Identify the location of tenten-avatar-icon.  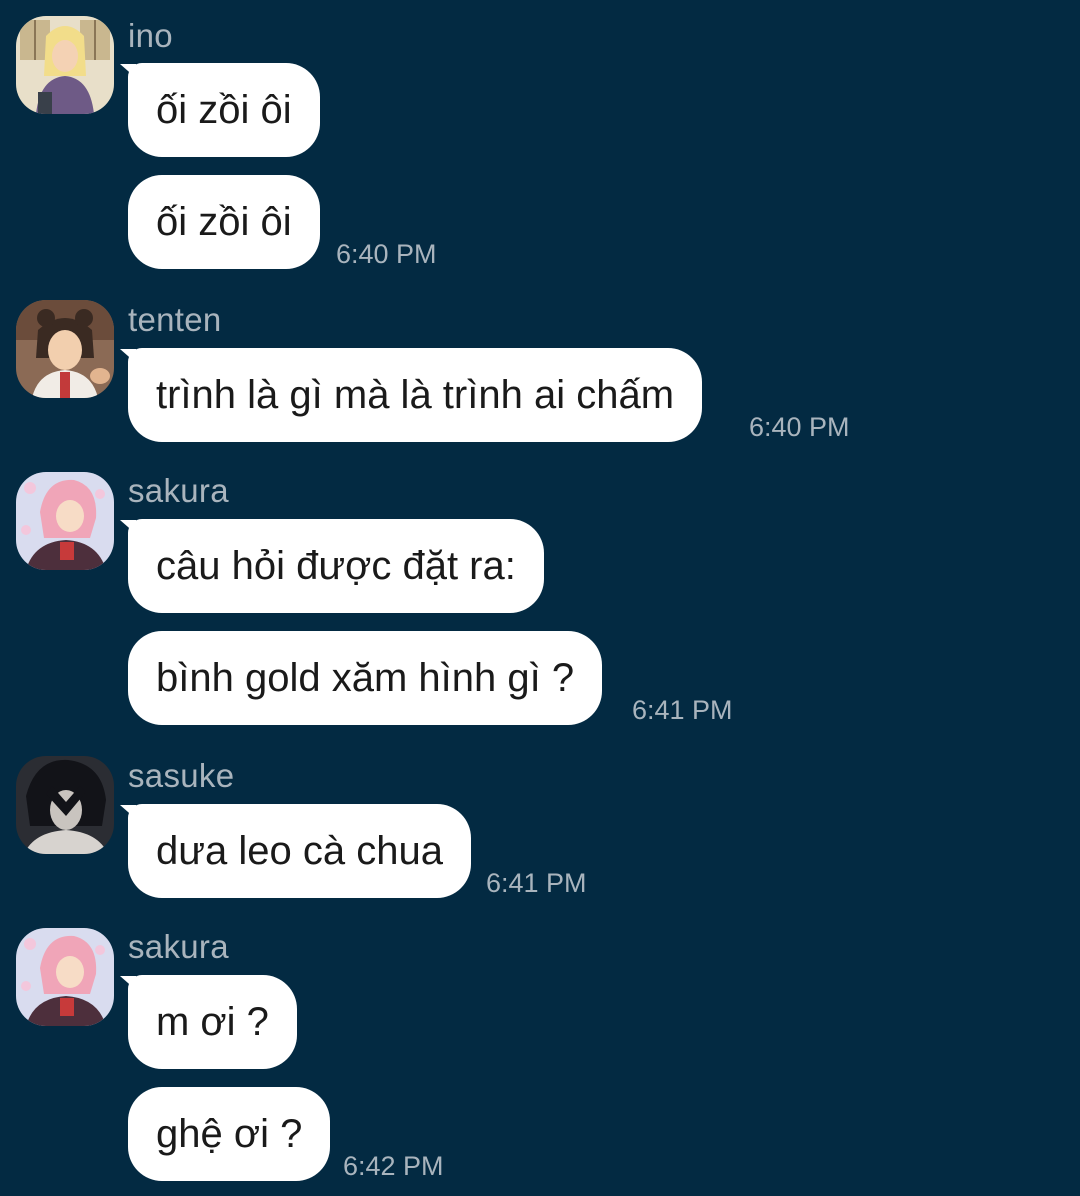
(65, 349).